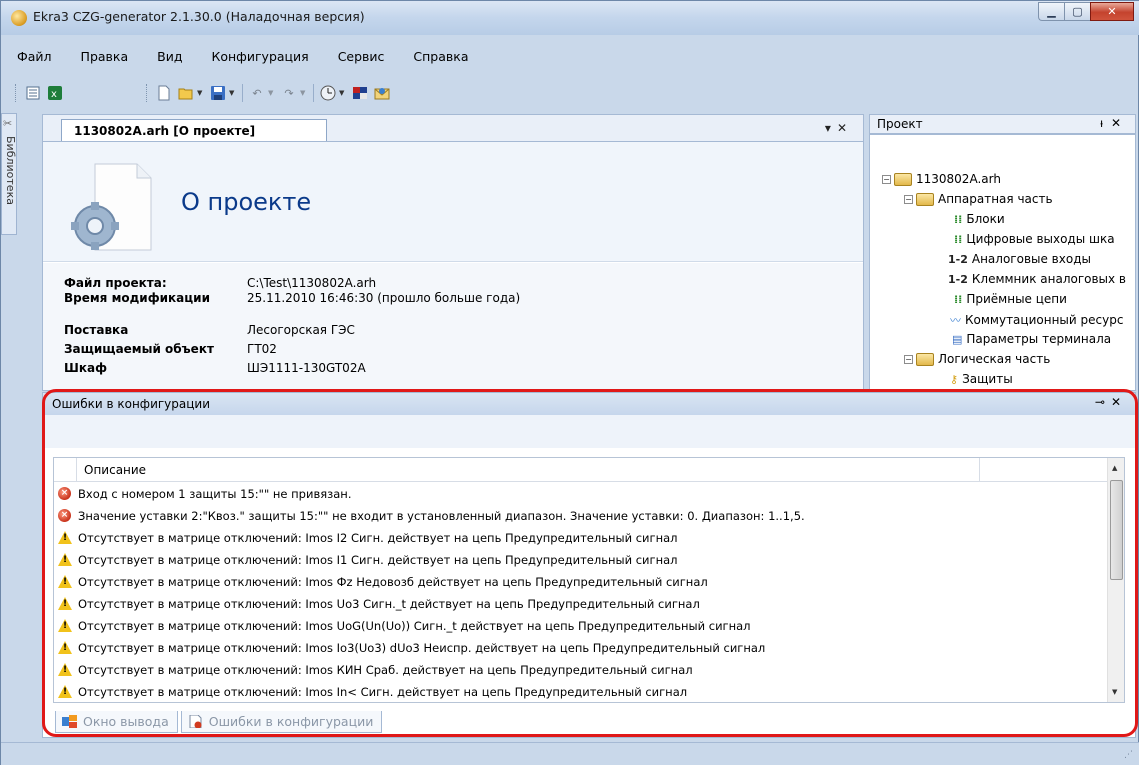 The width and height of the screenshot is (1139, 765). I want to click on flag-icon, so click(360, 93).